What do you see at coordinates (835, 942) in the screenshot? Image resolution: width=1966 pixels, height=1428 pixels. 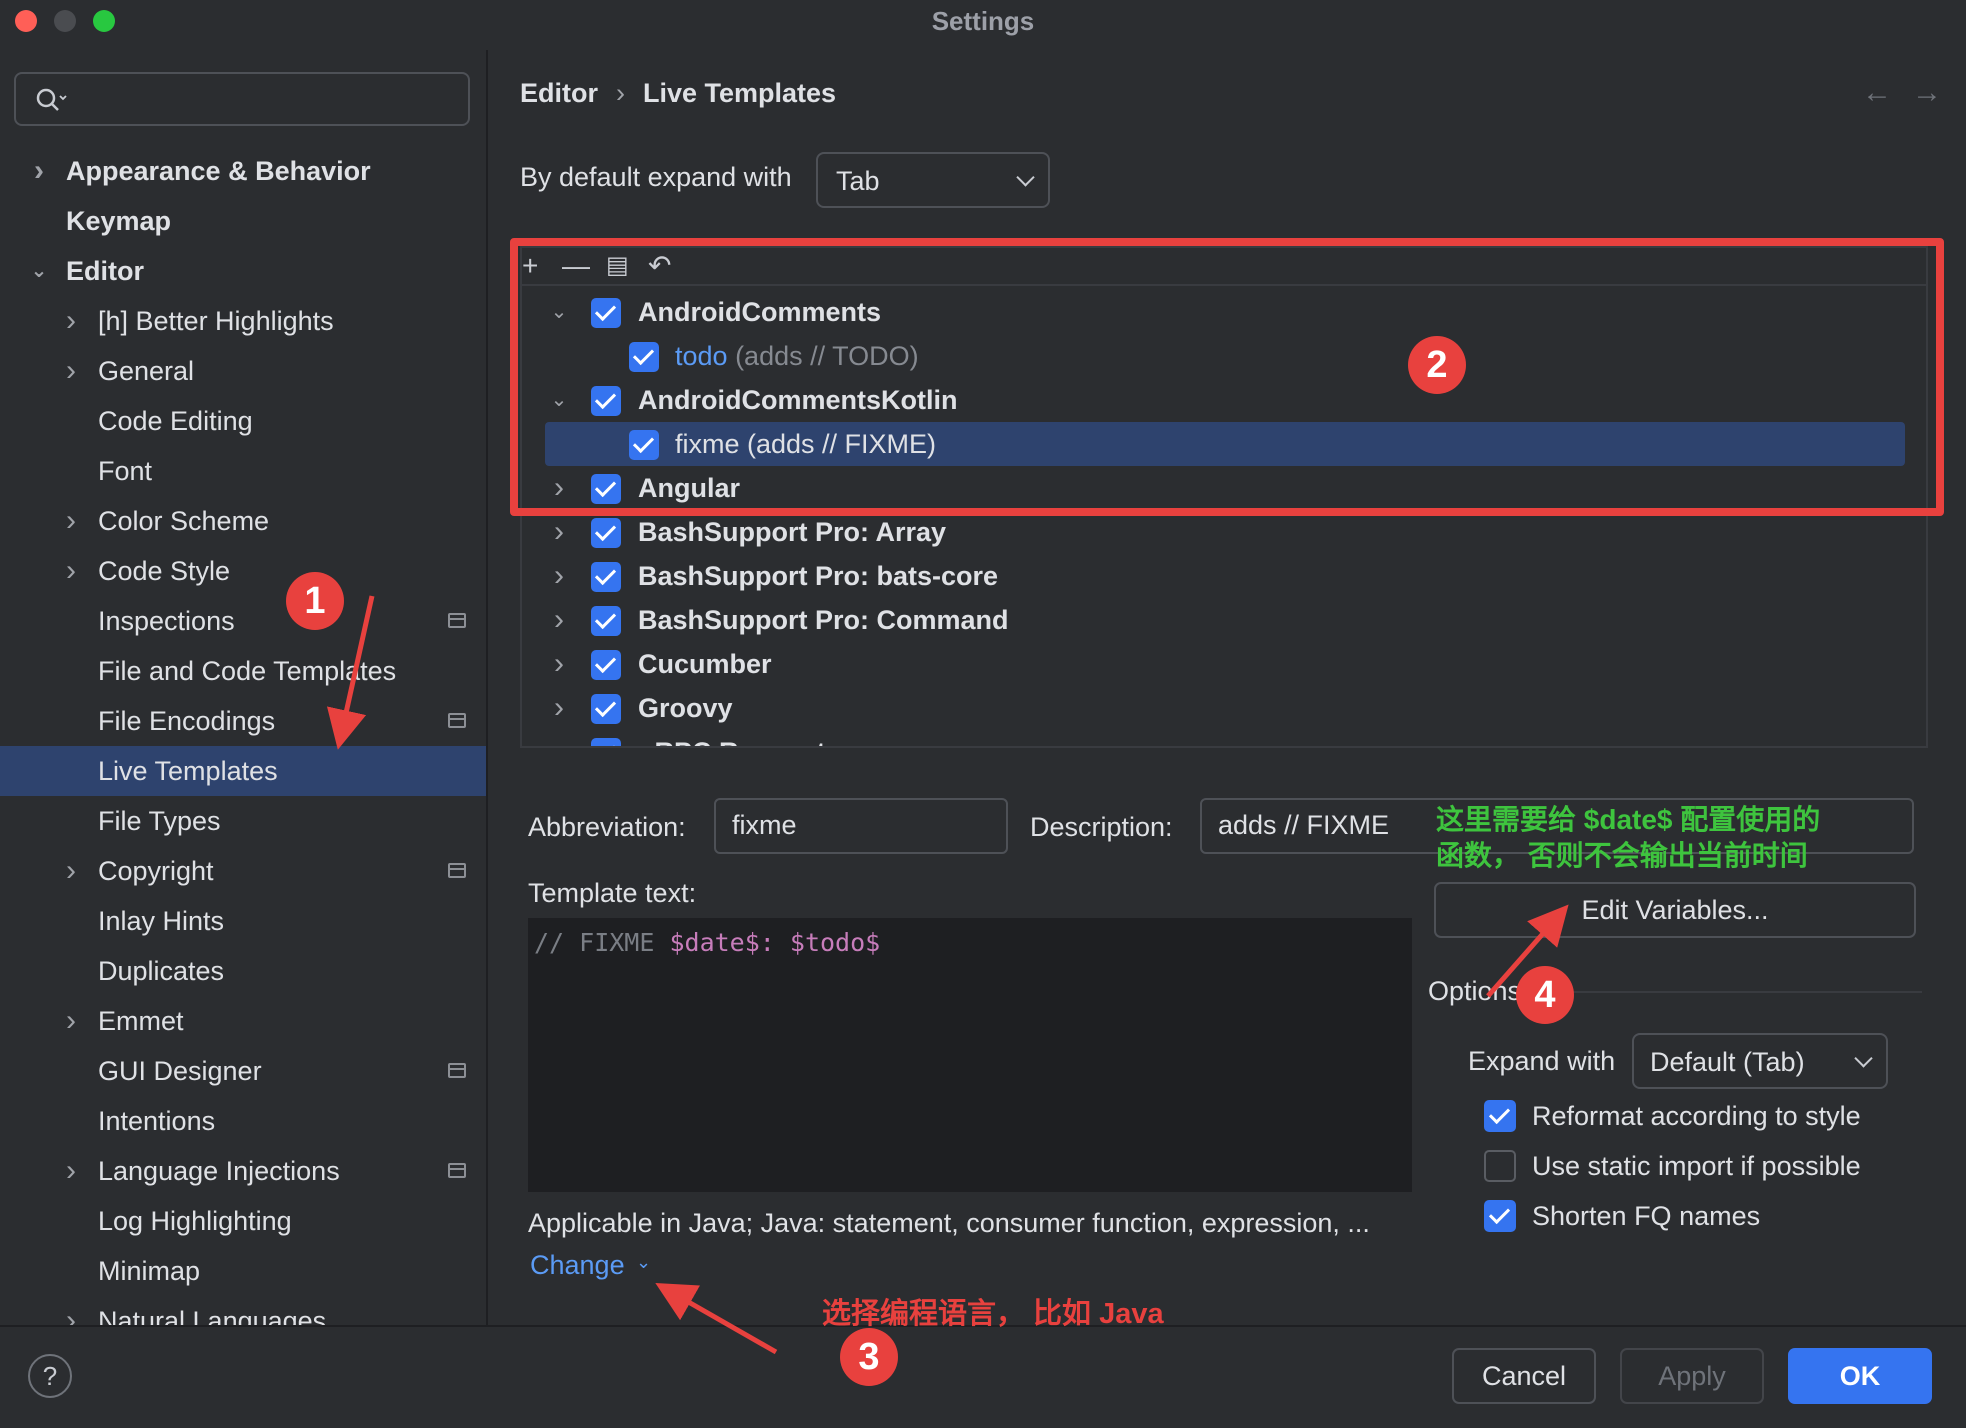 I see `template-variable-todo: $todo$` at bounding box center [835, 942].